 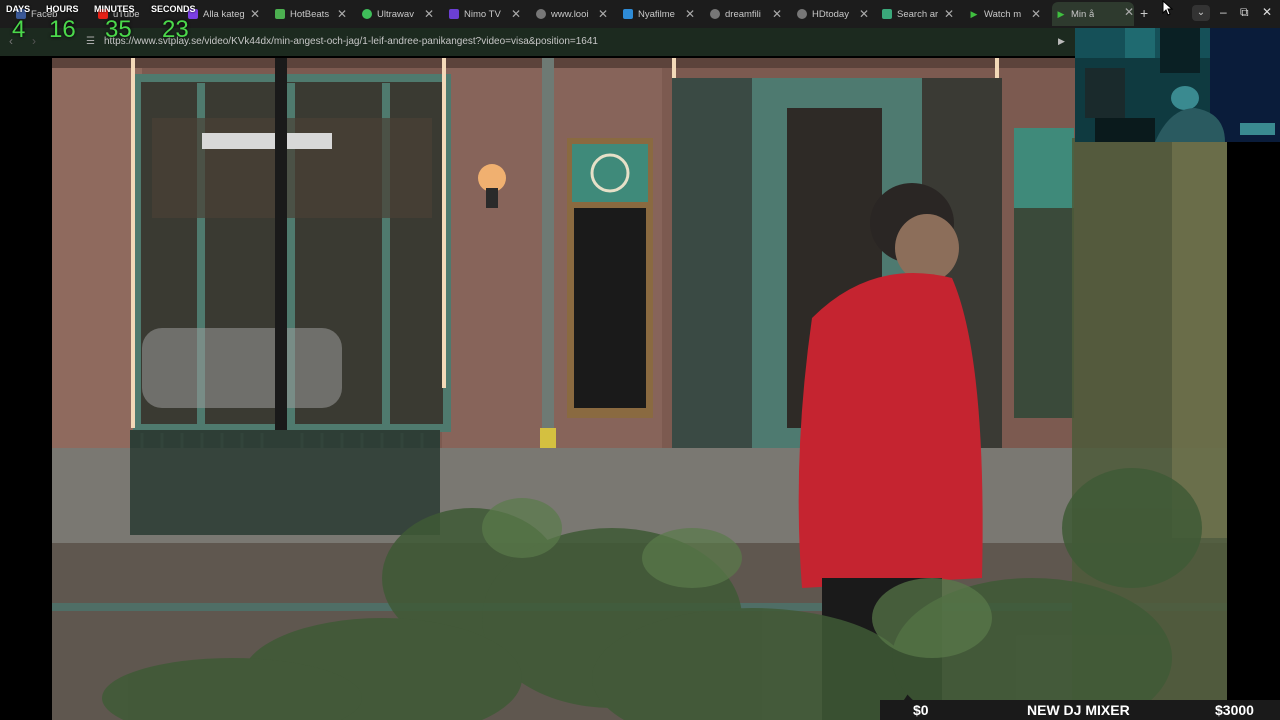 I want to click on minimize-button: –, so click(x=1223, y=12).